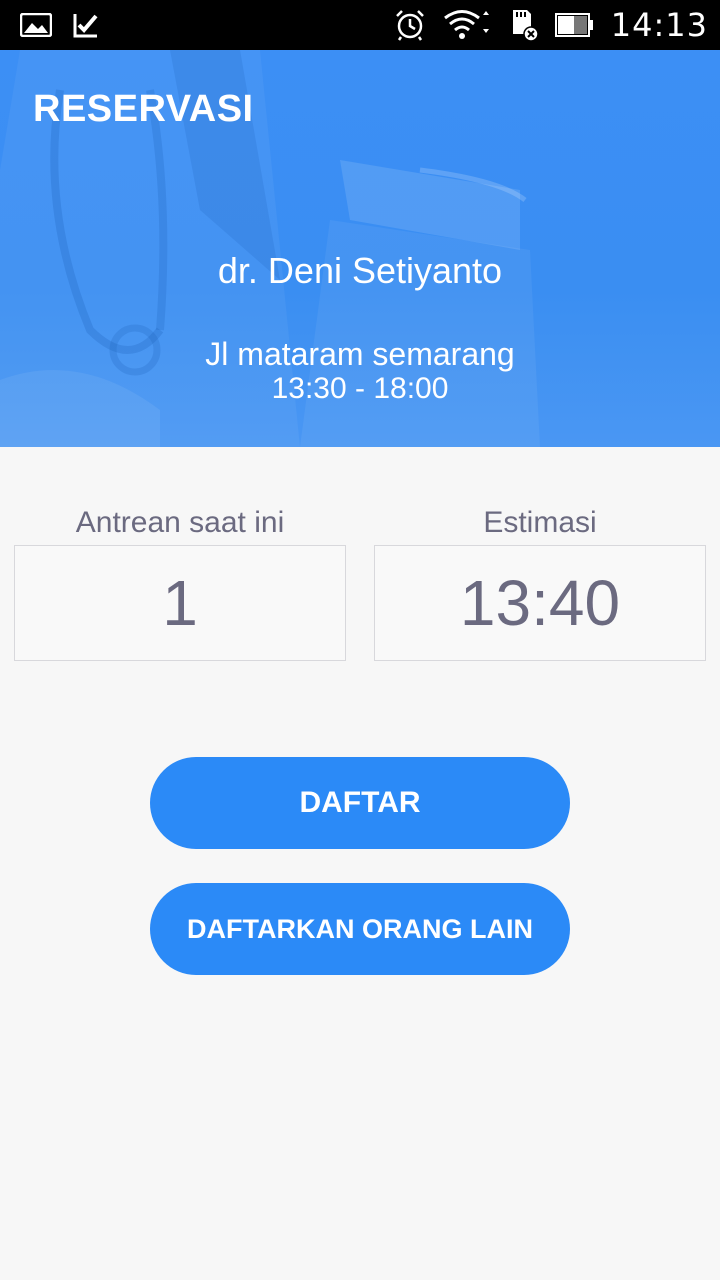 This screenshot has height=1280, width=720. I want to click on alarm-icon, so click(410, 25).